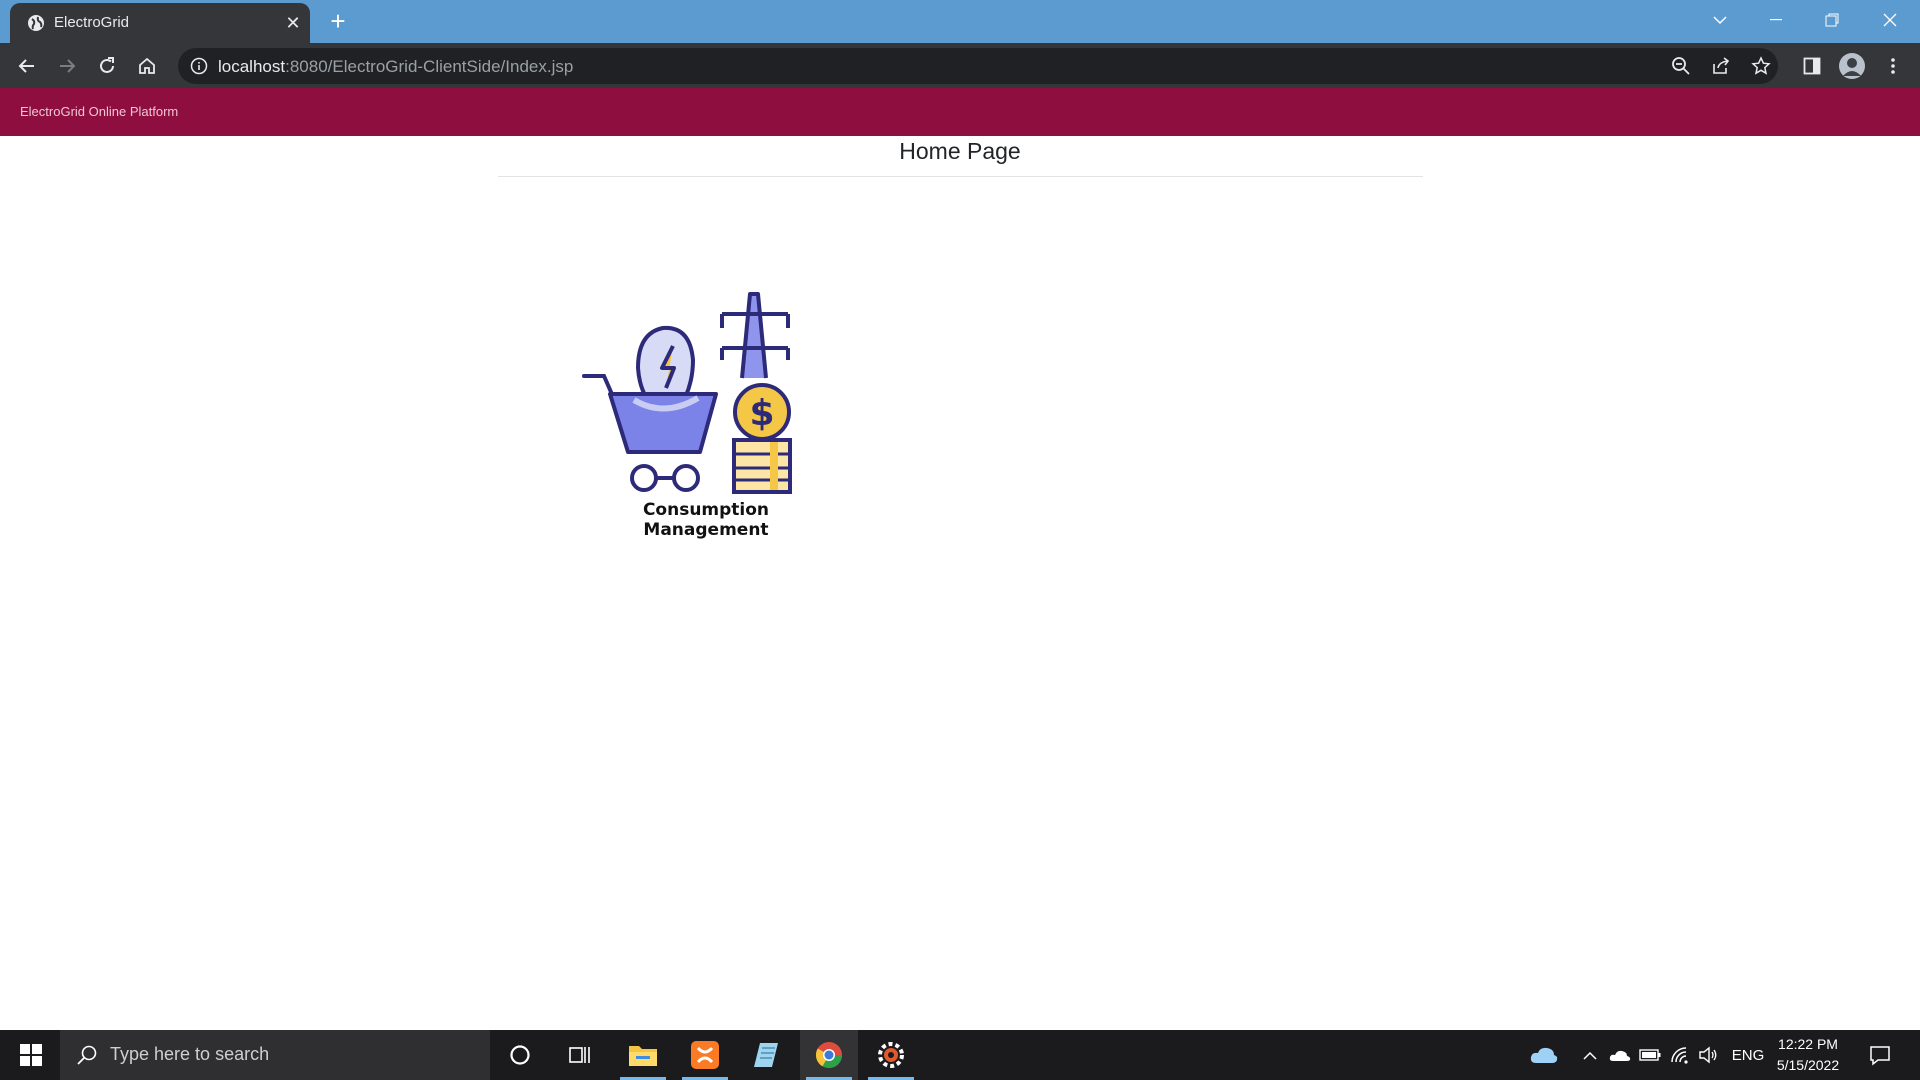 Image resolution: width=1920 pixels, height=1080 pixels. Describe the element at coordinates (1650, 1055) in the screenshot. I see `battery-icon` at that location.